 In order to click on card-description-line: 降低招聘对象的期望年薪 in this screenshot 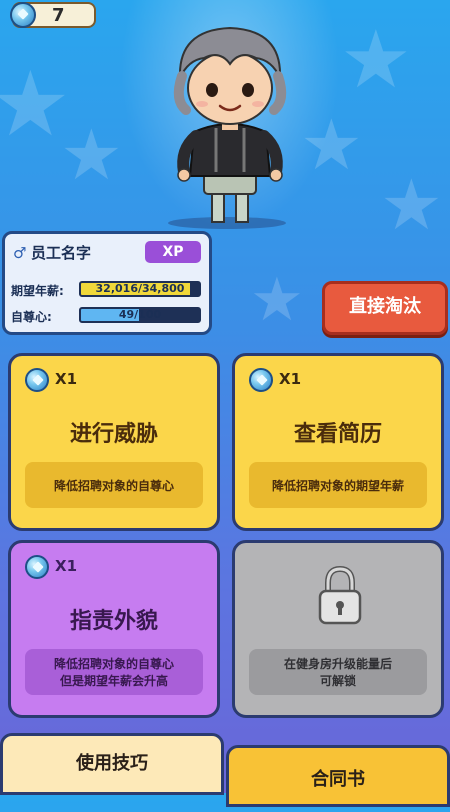, I will do `click(337, 485)`.